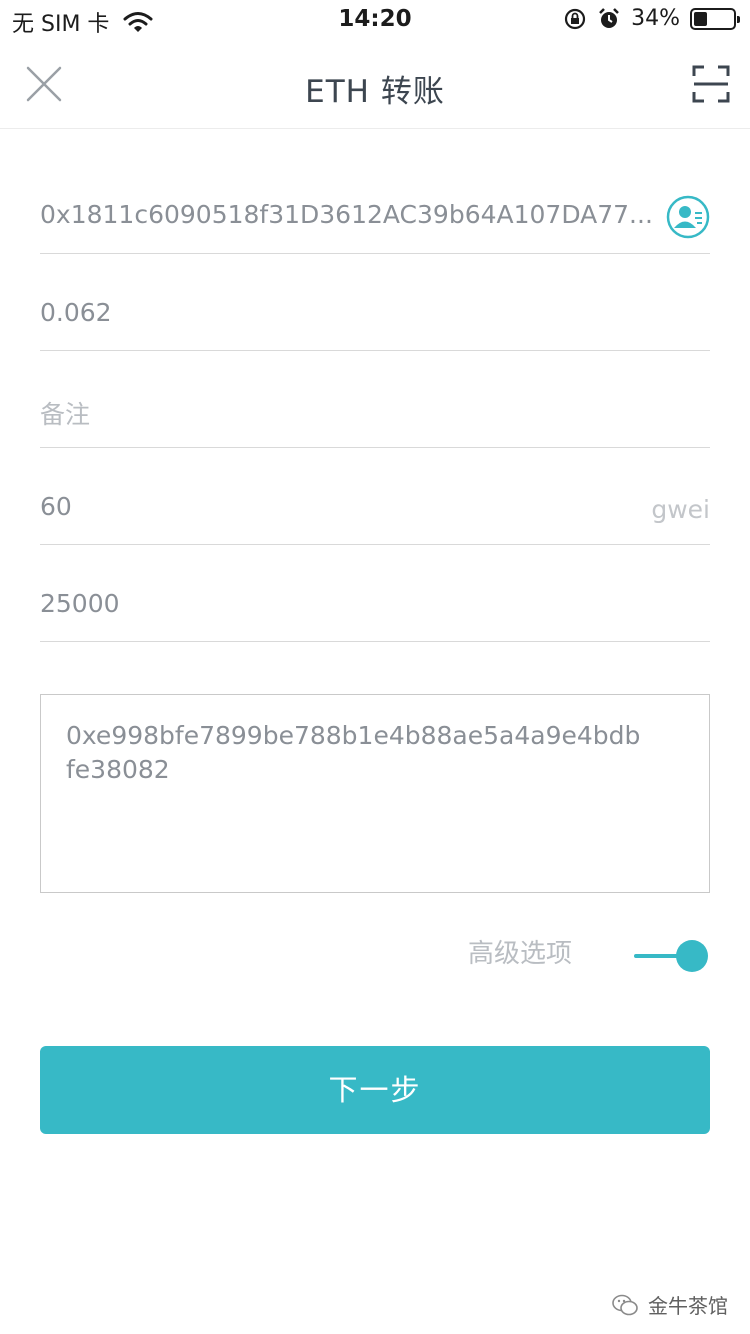 The height and width of the screenshot is (1334, 750). What do you see at coordinates (65, 413) in the screenshot?
I see `memo-input: 备注` at bounding box center [65, 413].